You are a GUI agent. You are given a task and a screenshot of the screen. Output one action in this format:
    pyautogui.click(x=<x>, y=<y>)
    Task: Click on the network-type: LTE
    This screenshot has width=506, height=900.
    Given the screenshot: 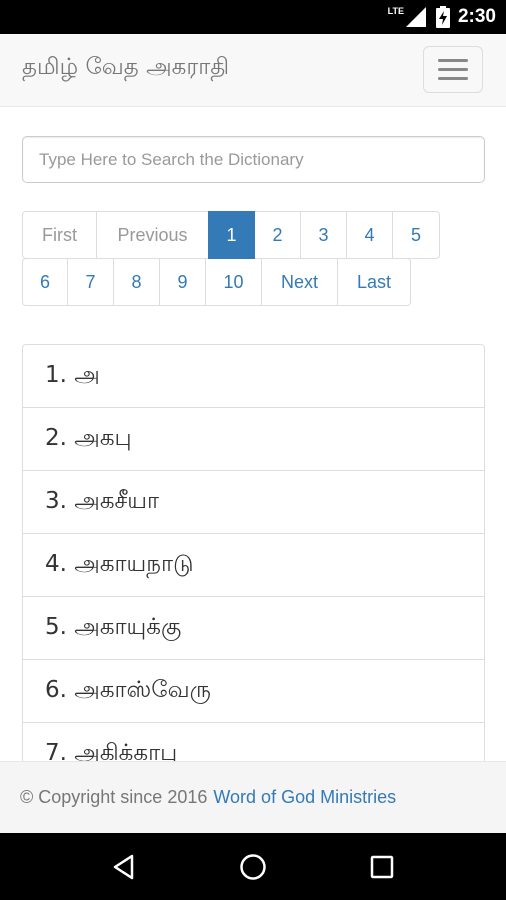 What is the action you would take?
    pyautogui.click(x=395, y=11)
    